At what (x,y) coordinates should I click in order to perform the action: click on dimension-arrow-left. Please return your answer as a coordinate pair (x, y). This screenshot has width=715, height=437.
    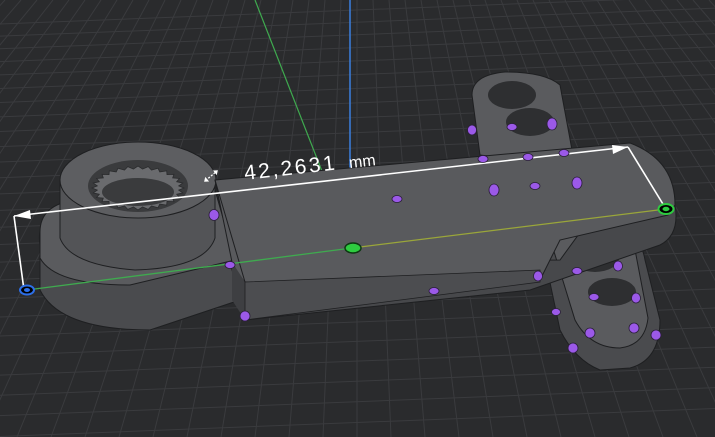
    Looking at the image, I should click on (22, 214).